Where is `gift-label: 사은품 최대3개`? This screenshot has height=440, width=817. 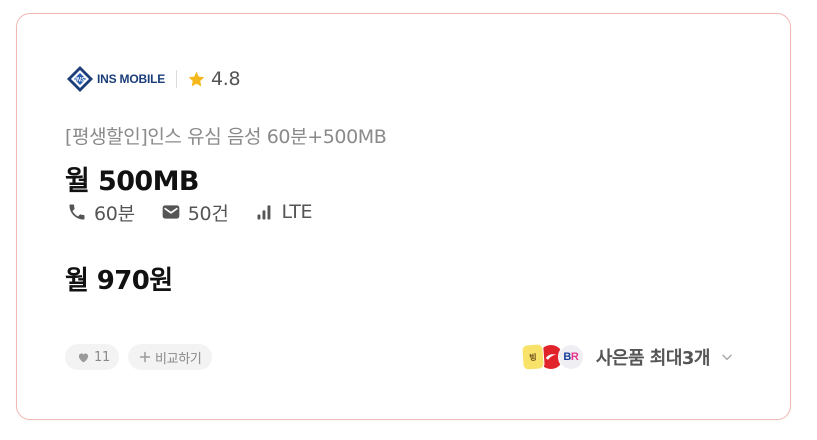 gift-label: 사은품 최대3개 is located at coordinates (653, 358).